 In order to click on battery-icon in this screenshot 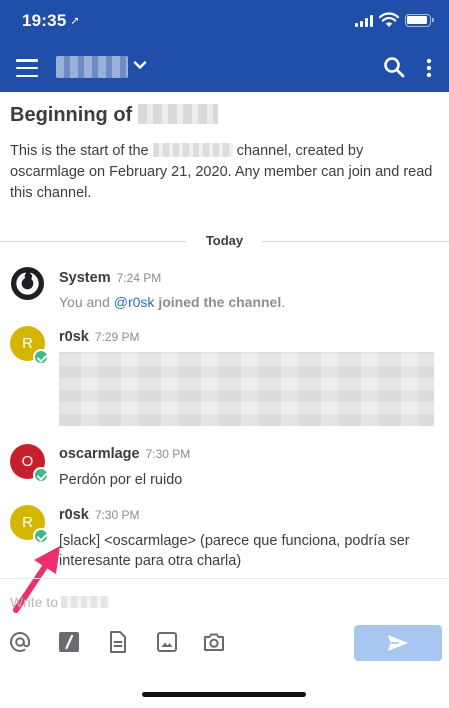, I will do `click(419, 20)`.